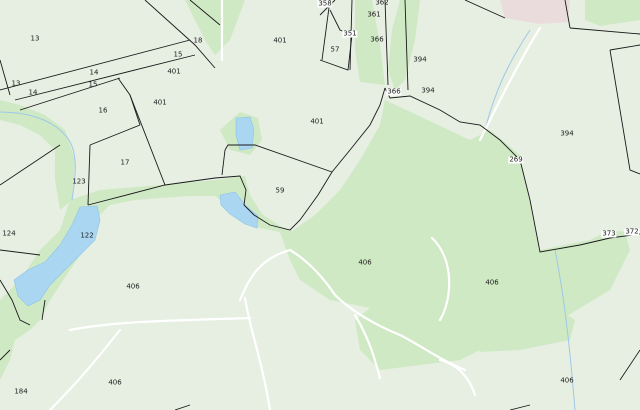 This screenshot has width=640, height=410. Describe the element at coordinates (125, 162) in the screenshot. I see `parcel-label: 17` at that location.